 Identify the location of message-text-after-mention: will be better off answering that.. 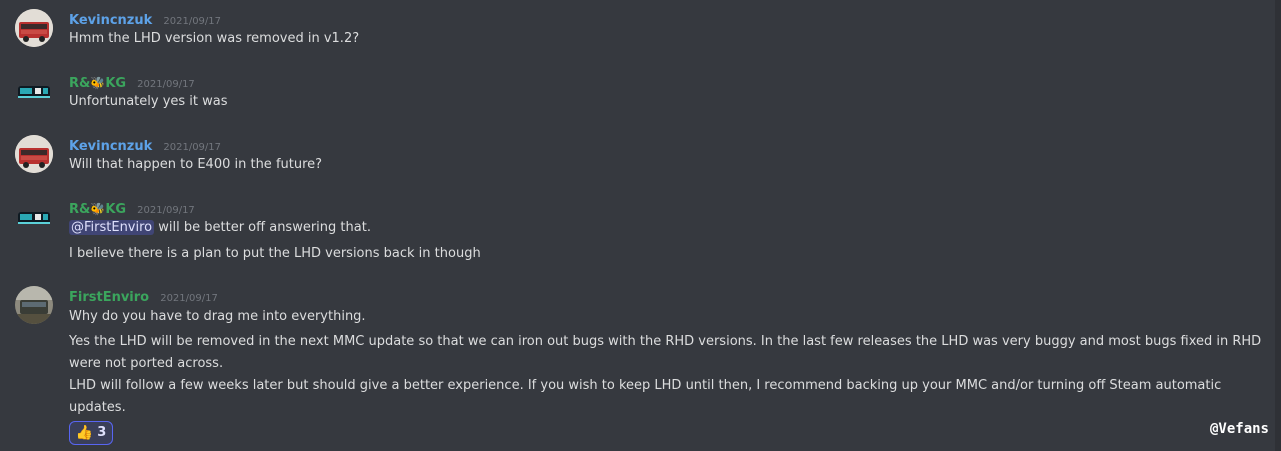
(264, 227).